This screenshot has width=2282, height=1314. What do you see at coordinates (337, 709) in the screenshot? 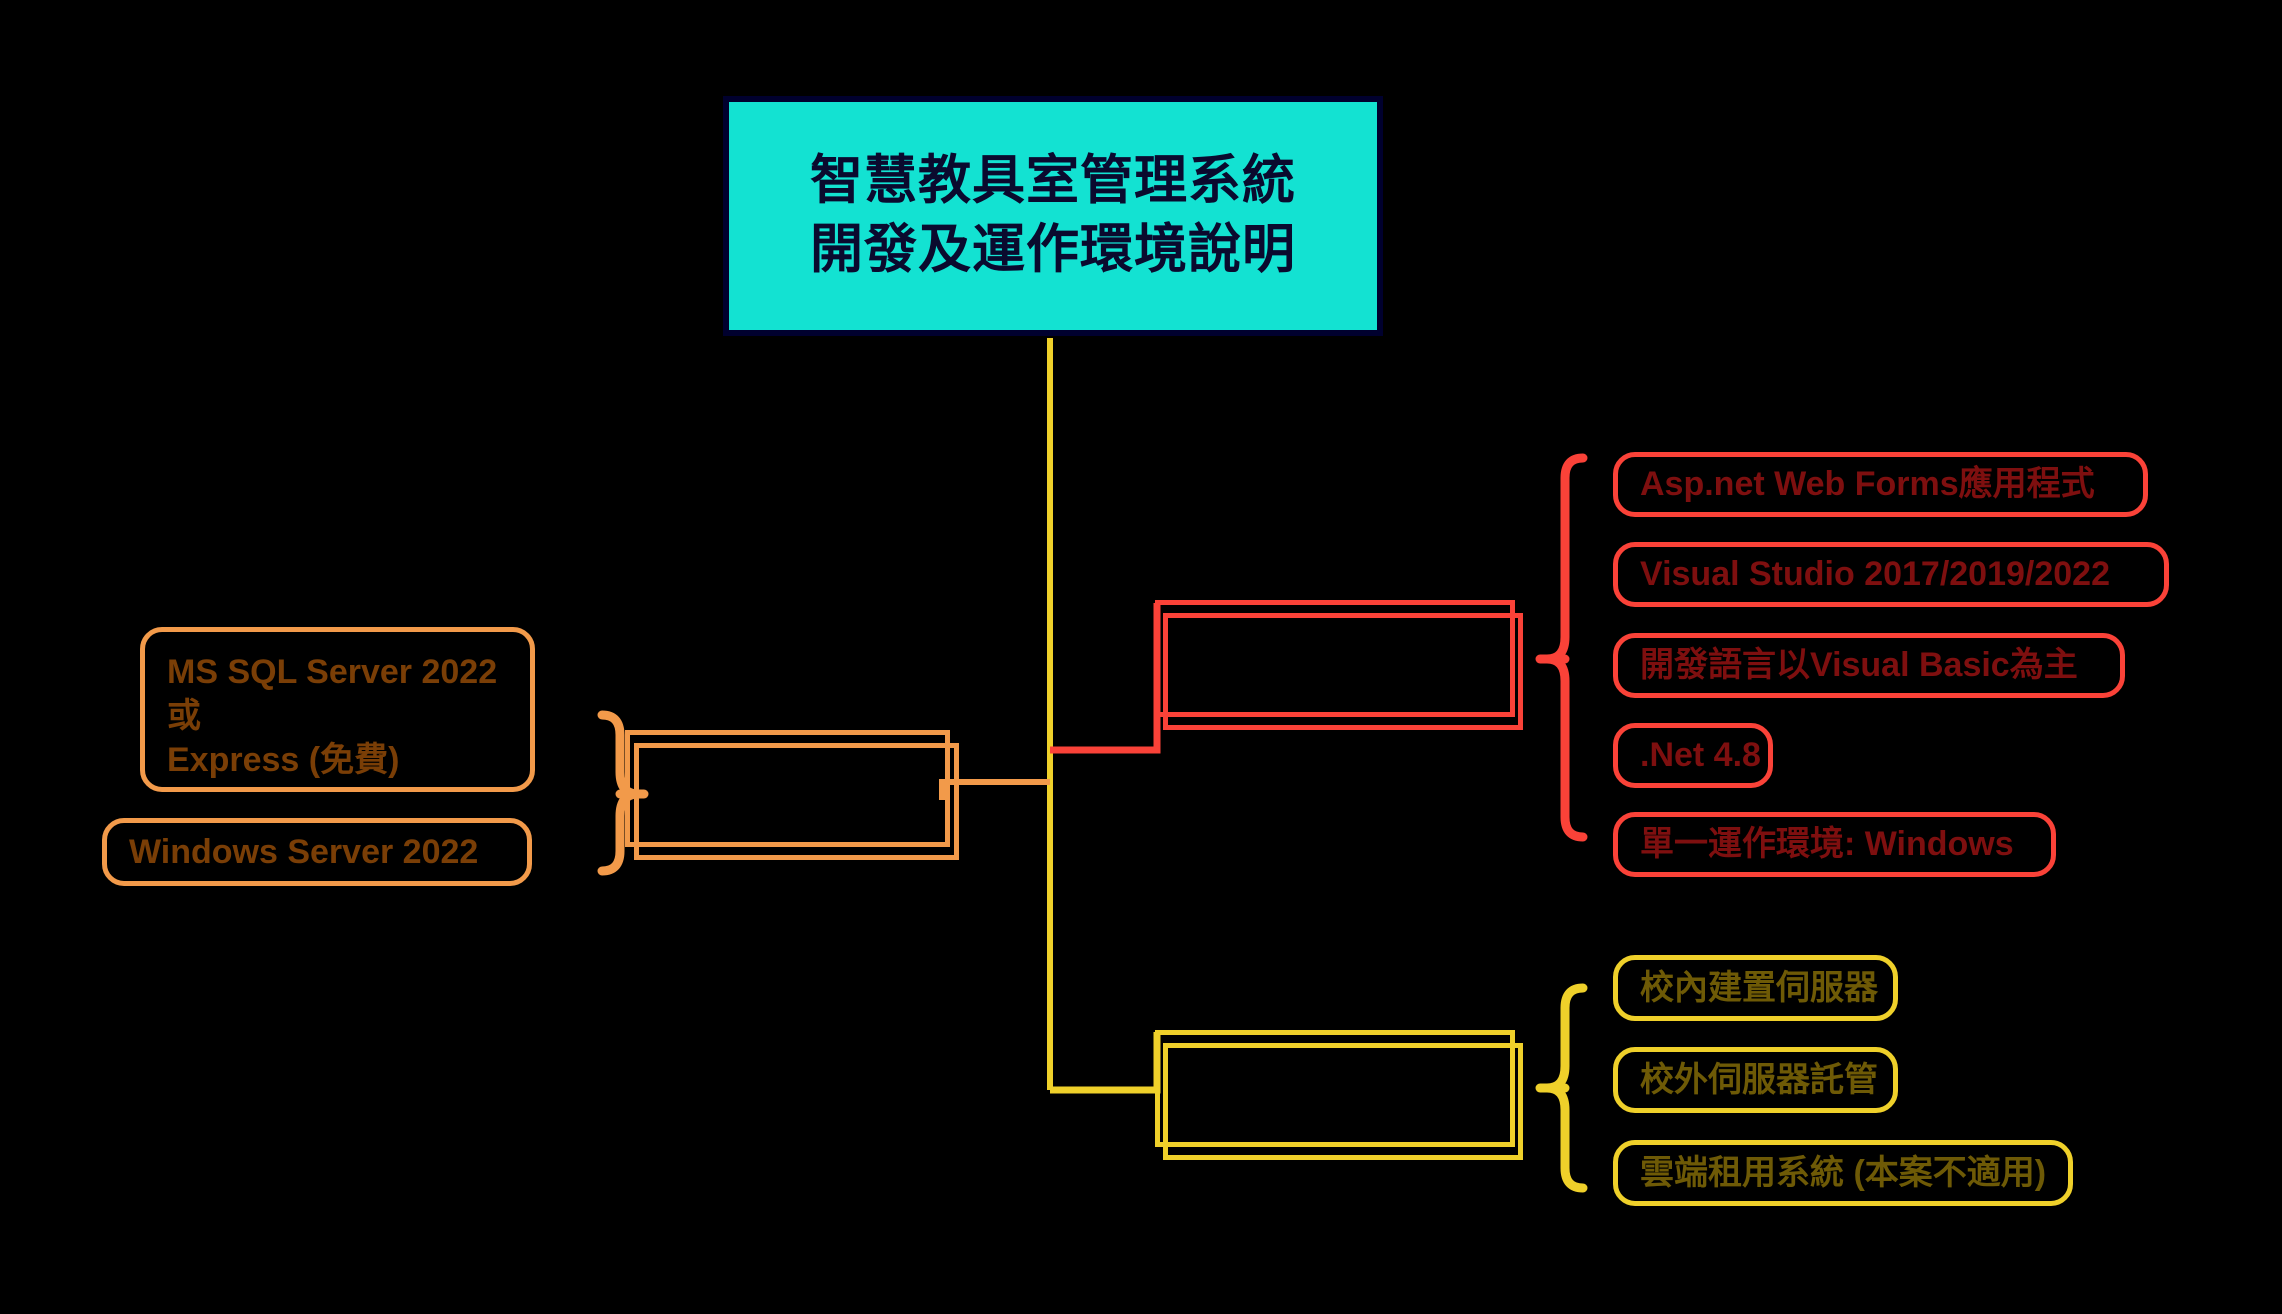
I see `leaf-server-0: MS SQL Server 2022 或 Express (免費)` at bounding box center [337, 709].